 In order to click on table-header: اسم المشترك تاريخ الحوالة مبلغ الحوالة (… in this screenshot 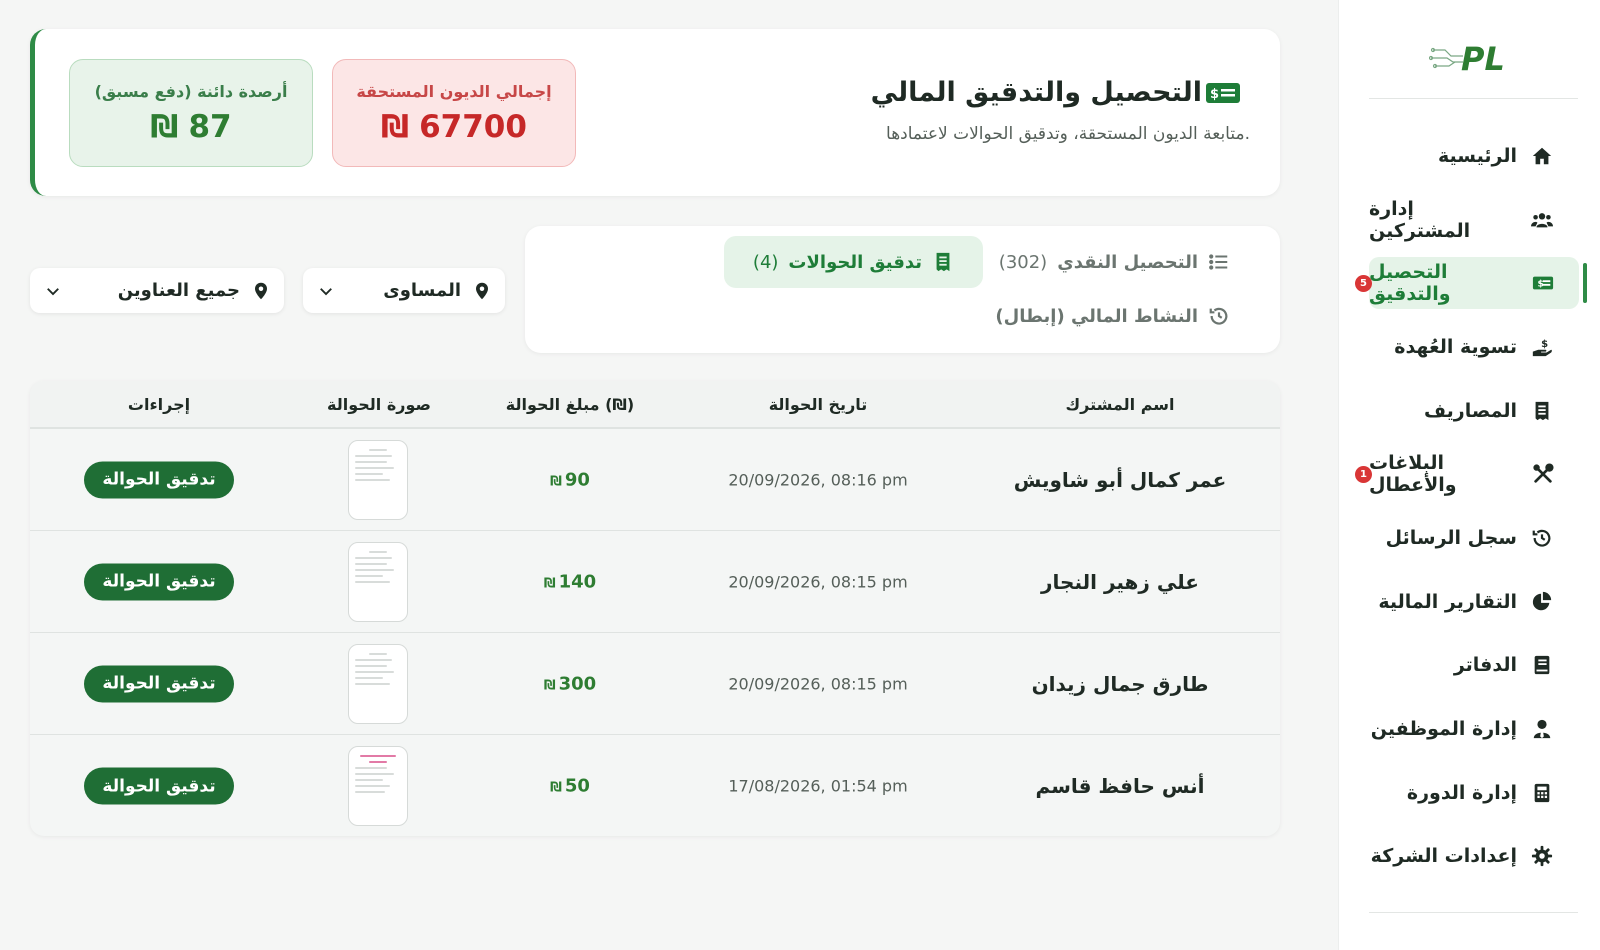, I will do `click(655, 405)`.